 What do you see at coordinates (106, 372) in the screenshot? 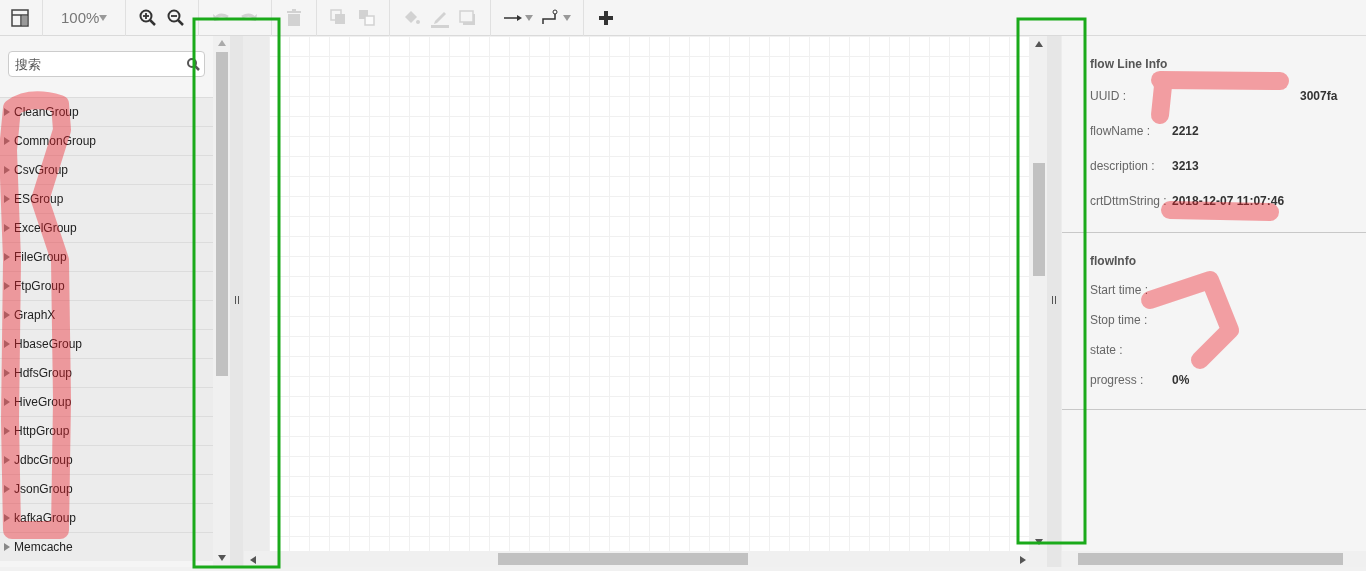
I see `palette-group: HdfsGroup` at bounding box center [106, 372].